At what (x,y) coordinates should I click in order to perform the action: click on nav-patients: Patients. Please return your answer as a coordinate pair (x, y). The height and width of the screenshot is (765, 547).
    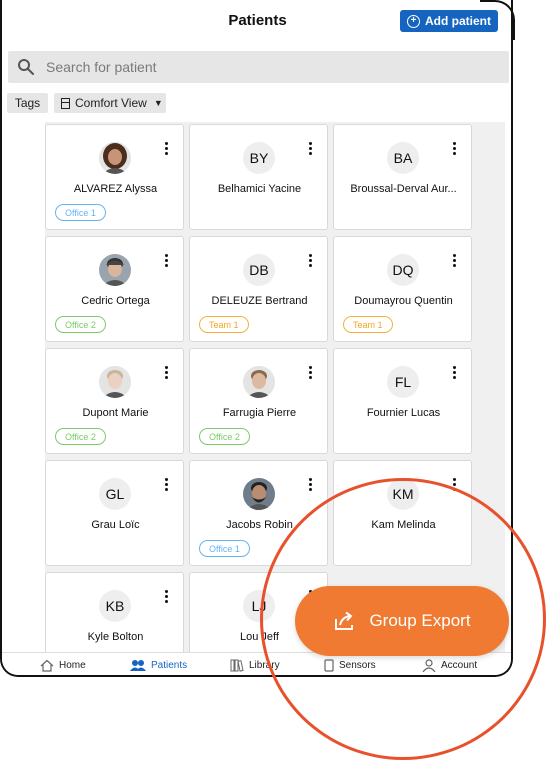
    Looking at the image, I should click on (158, 665).